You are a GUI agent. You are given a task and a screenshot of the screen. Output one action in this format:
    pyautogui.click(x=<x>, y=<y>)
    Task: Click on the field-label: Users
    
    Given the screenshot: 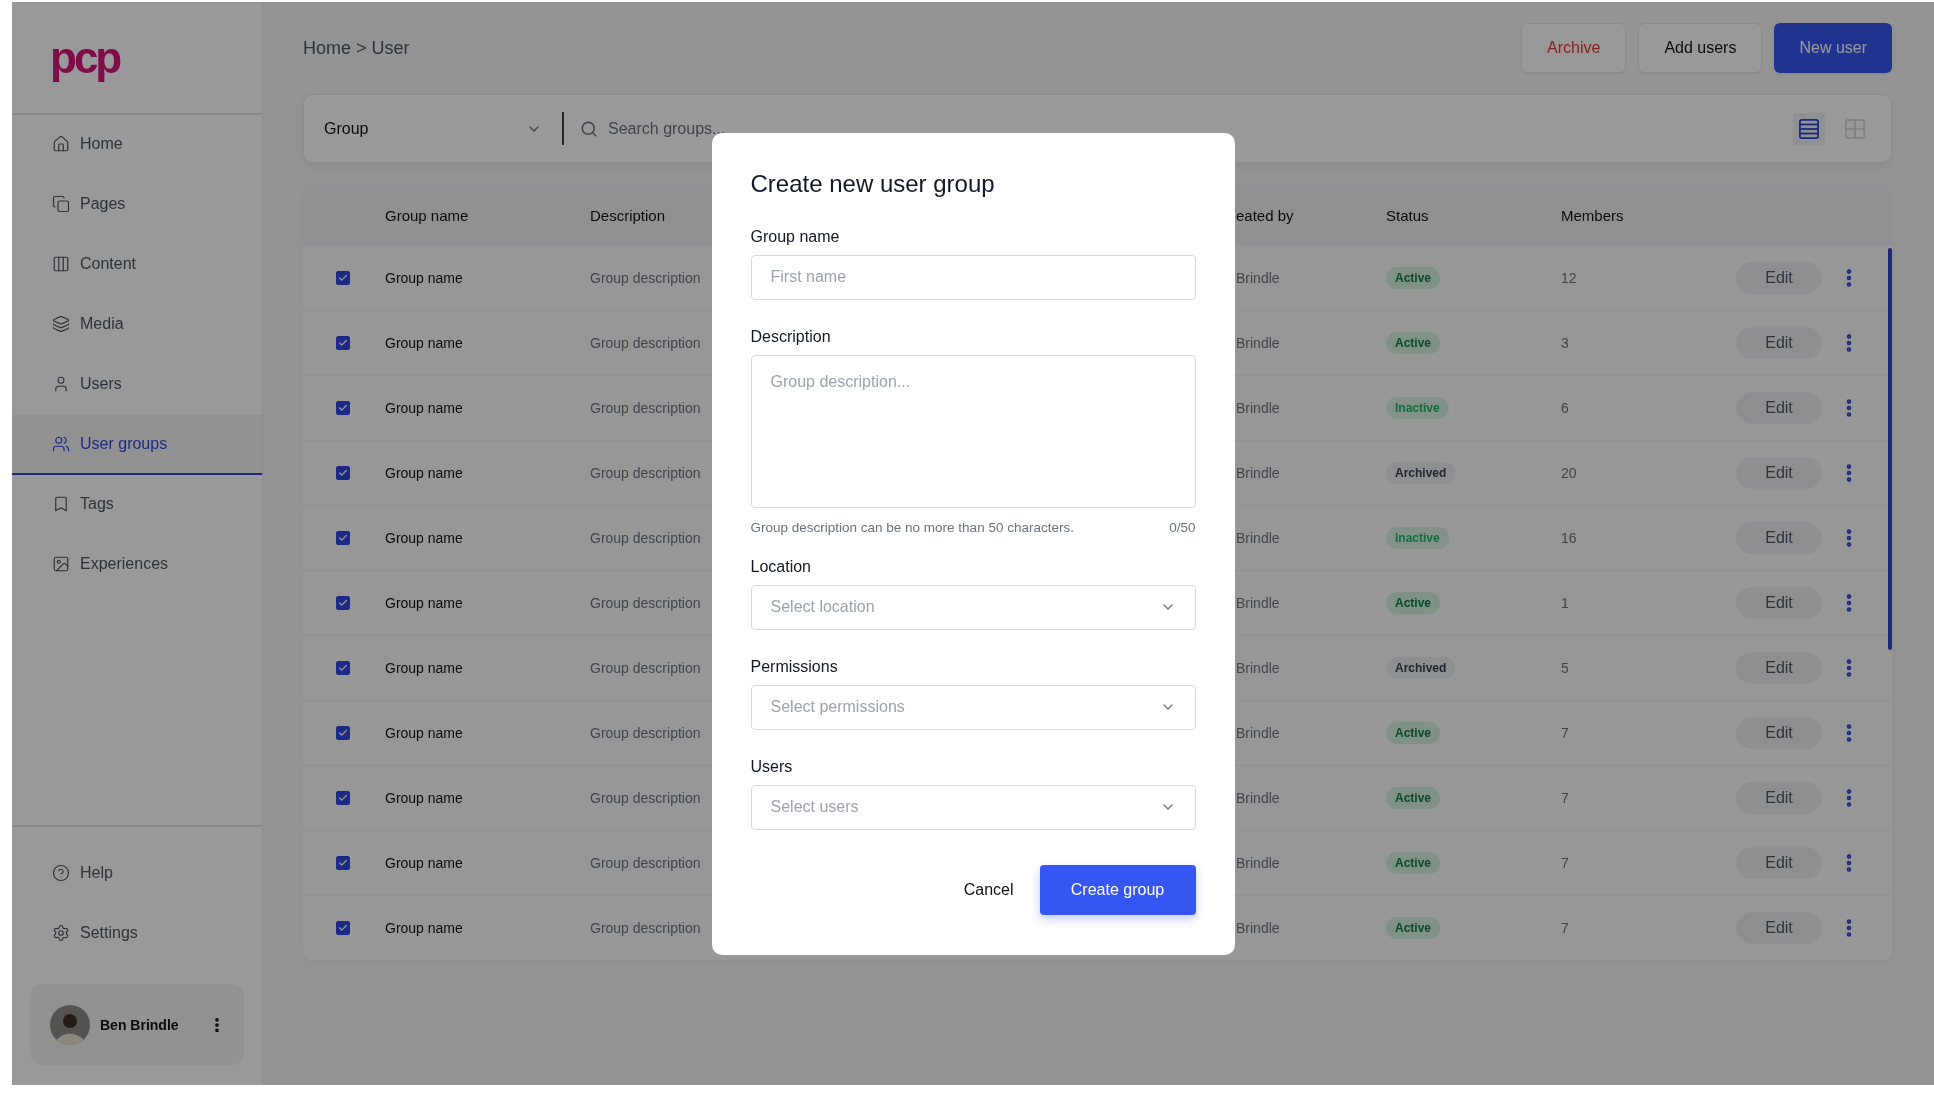 What is the action you would take?
    pyautogui.click(x=772, y=766)
    